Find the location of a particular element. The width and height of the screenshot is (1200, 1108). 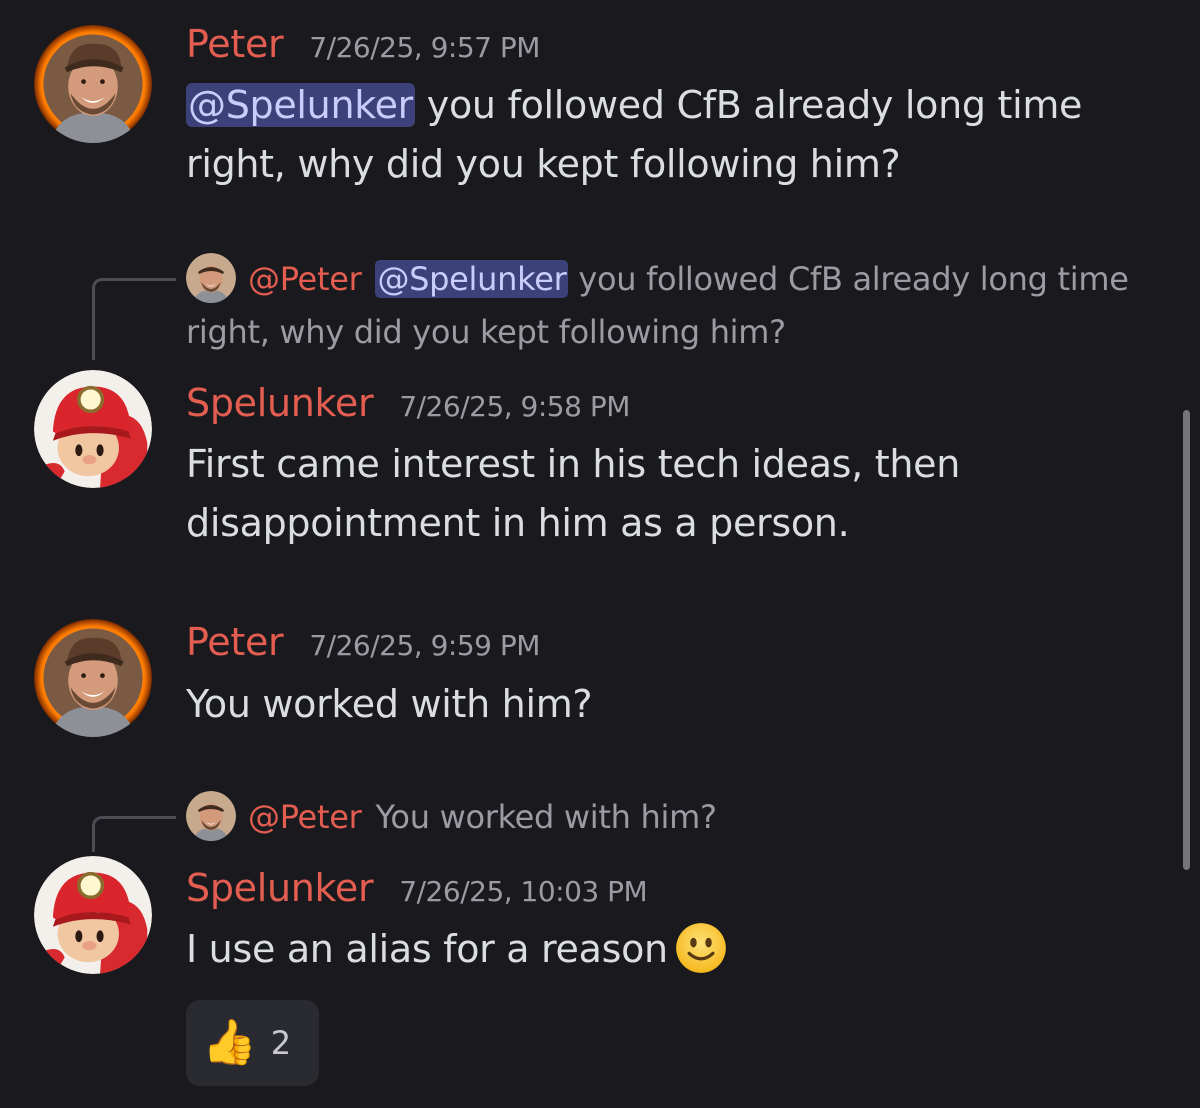

message-timestamp: 7/26/25, 9:57 PM is located at coordinates (424, 47).